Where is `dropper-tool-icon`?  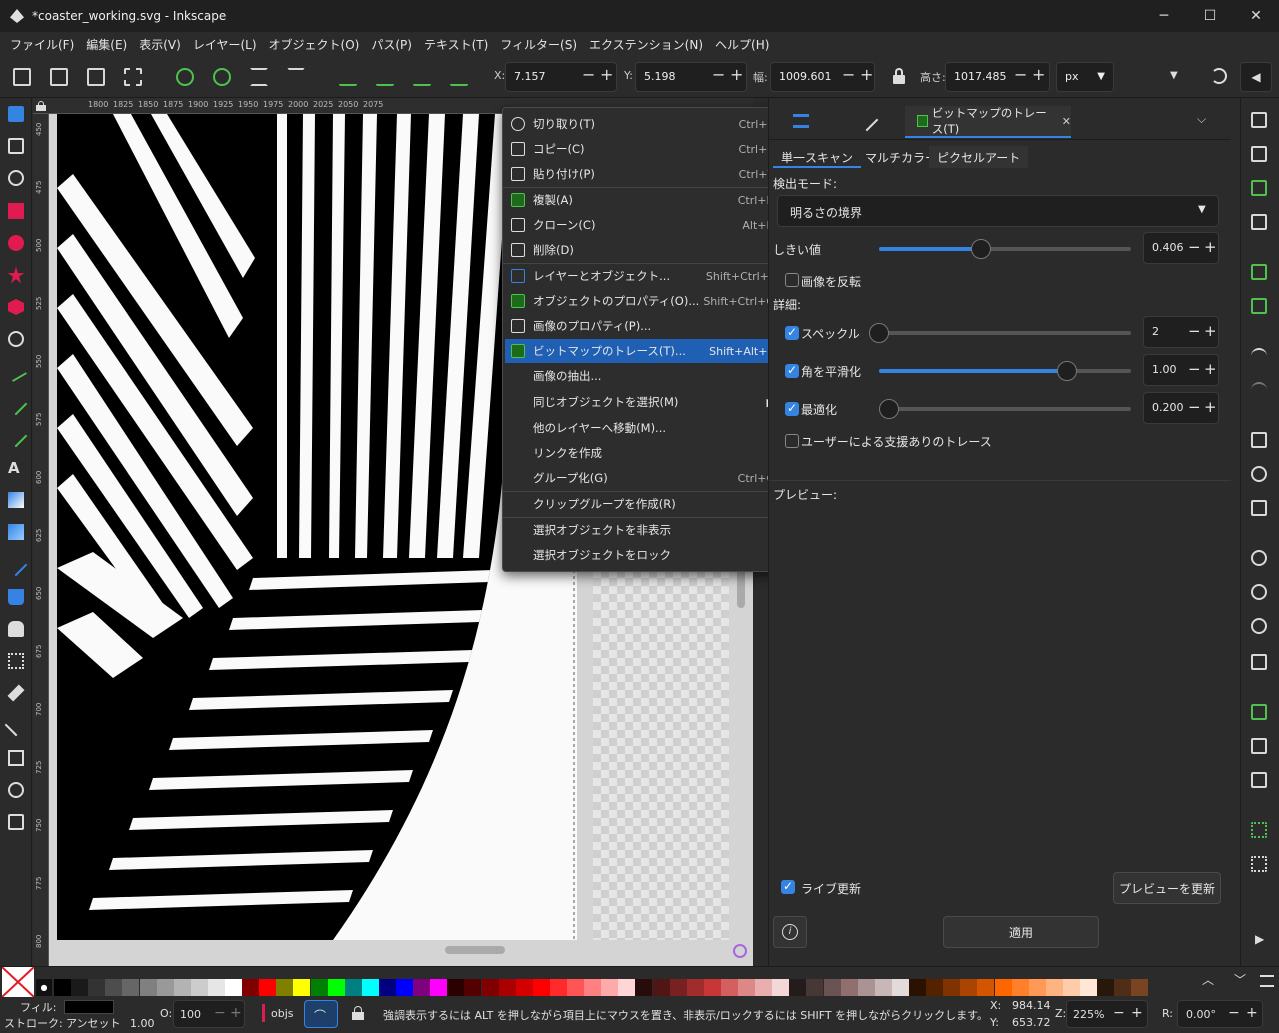 dropper-tool-icon is located at coordinates (16, 565).